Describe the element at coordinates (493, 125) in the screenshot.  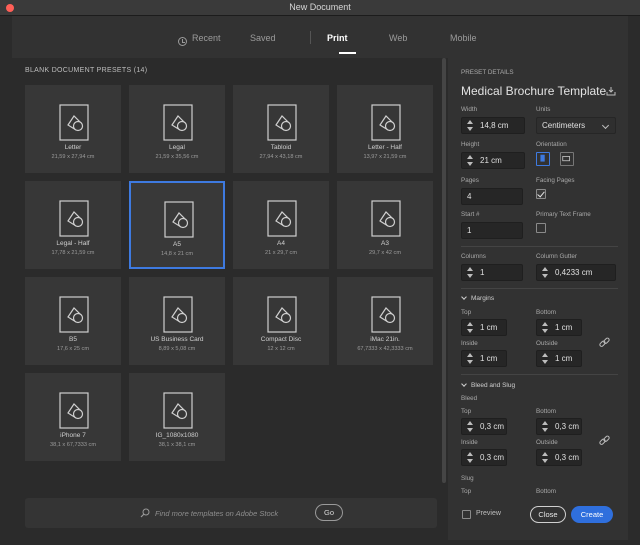
I see `width-field: 14,8 cm` at that location.